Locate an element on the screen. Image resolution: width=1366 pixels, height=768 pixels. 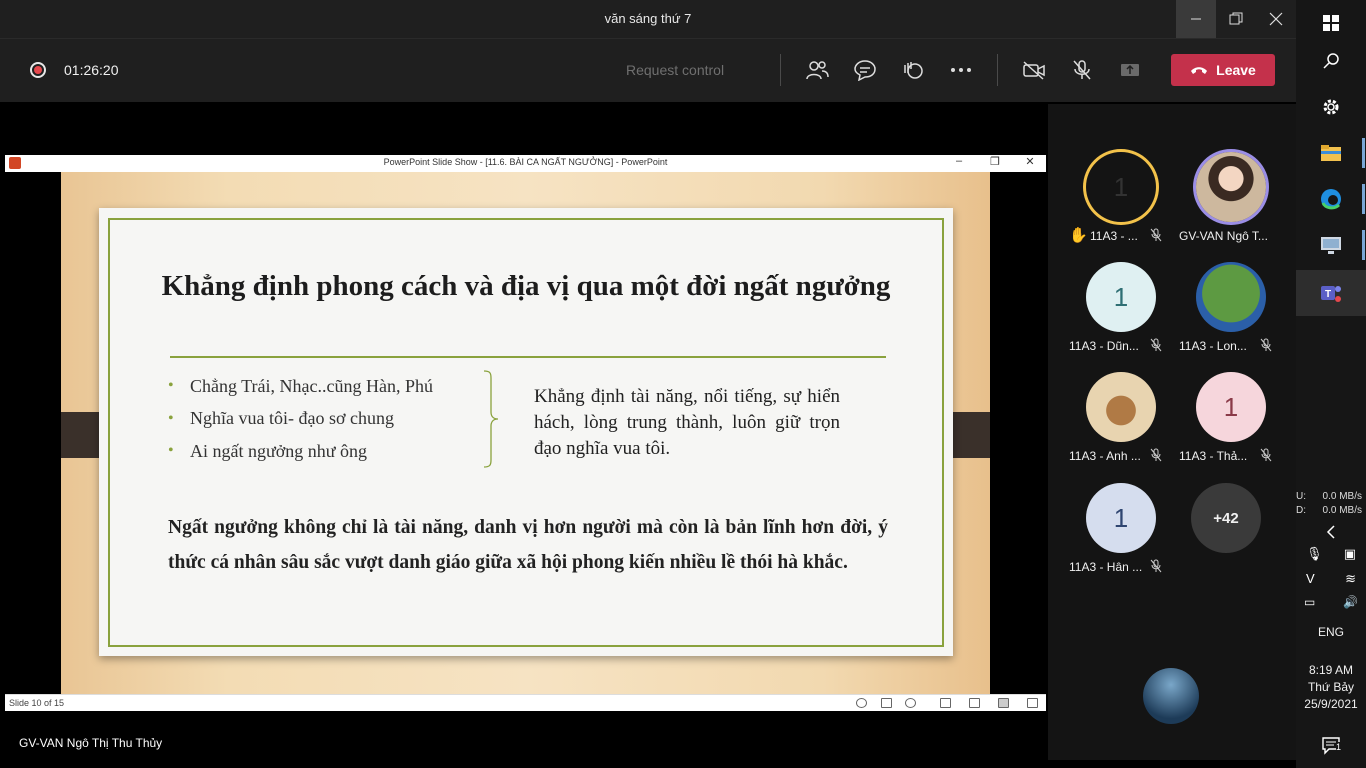
download-speed: 0.0 MB/s is located at coordinates (1342, 510).